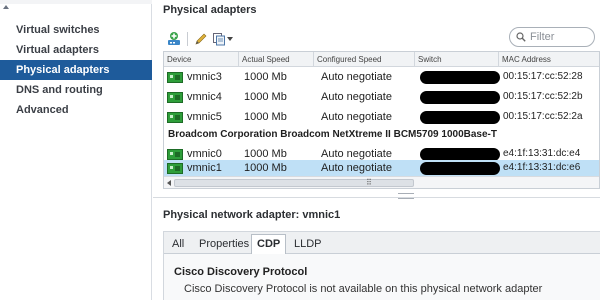 The image size is (600, 300). I want to click on sidebar-top-strip, so click(76, 4).